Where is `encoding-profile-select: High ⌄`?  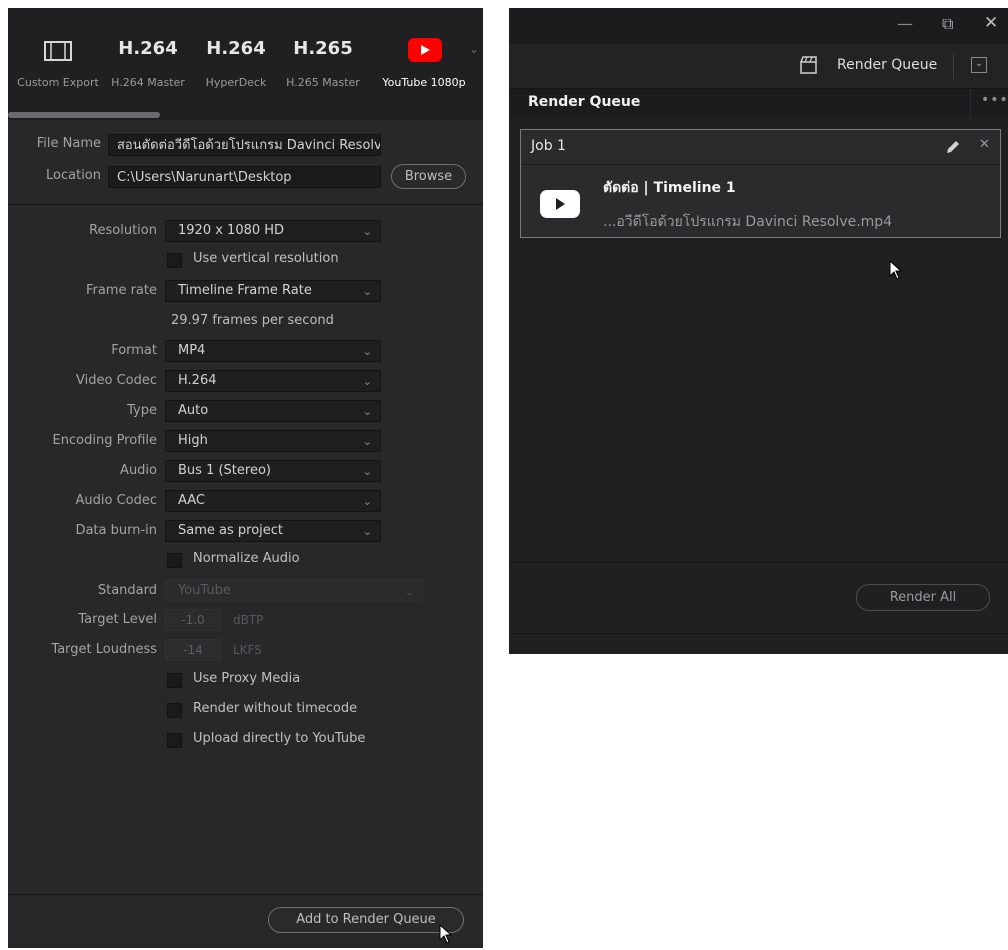 encoding-profile-select: High ⌄ is located at coordinates (273, 441).